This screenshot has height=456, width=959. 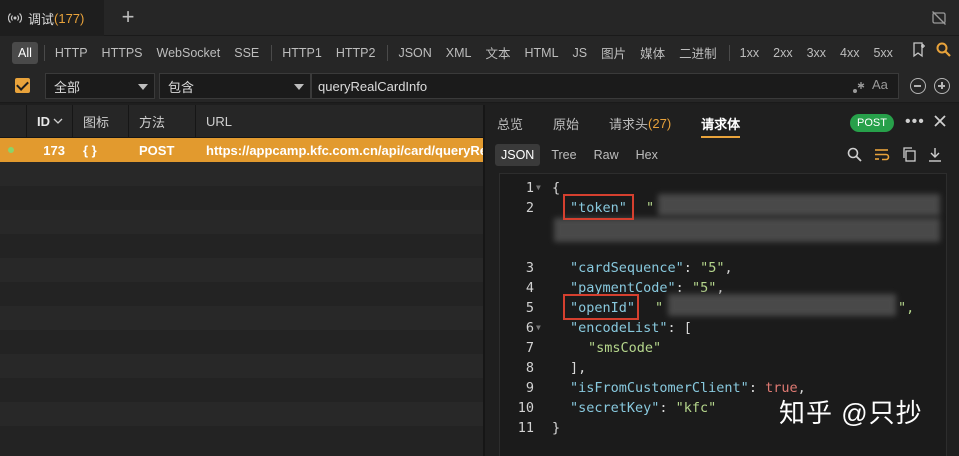 I want to click on status-dot-icon, so click(x=11, y=150).